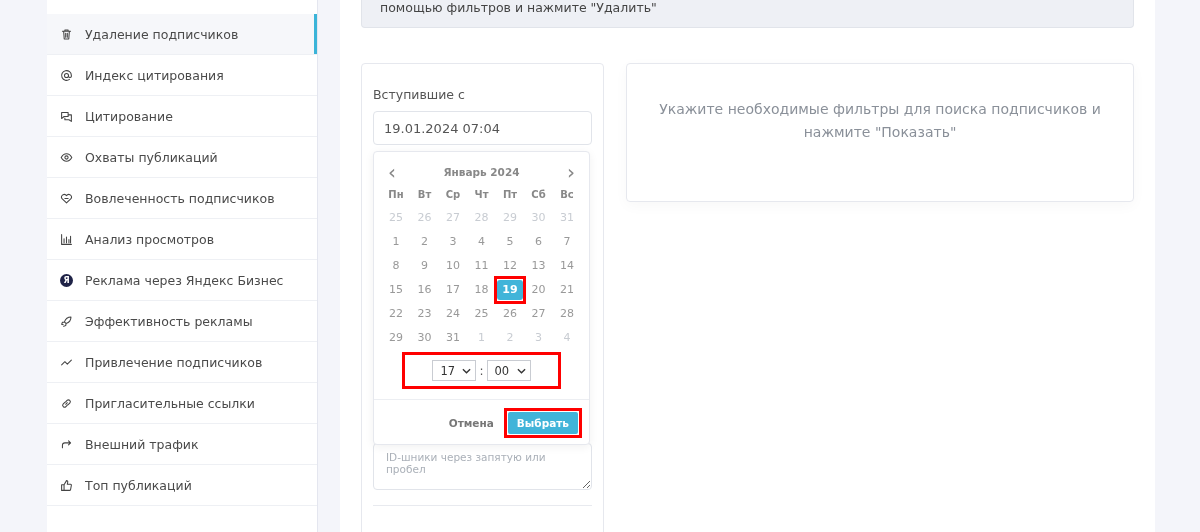 The width and height of the screenshot is (1200, 532). I want to click on sidebar-item: Индекс цитирования, so click(182, 75).